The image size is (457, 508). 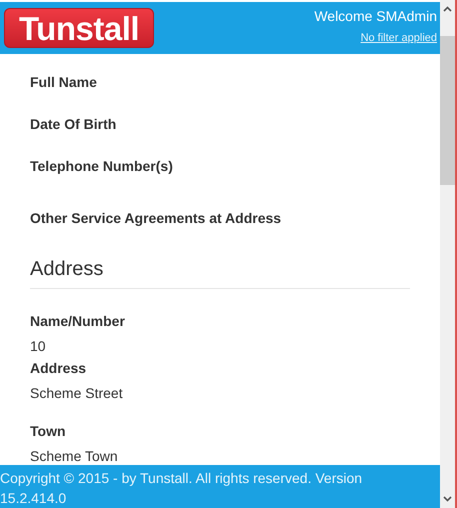 I want to click on field-label: Town, so click(x=48, y=431).